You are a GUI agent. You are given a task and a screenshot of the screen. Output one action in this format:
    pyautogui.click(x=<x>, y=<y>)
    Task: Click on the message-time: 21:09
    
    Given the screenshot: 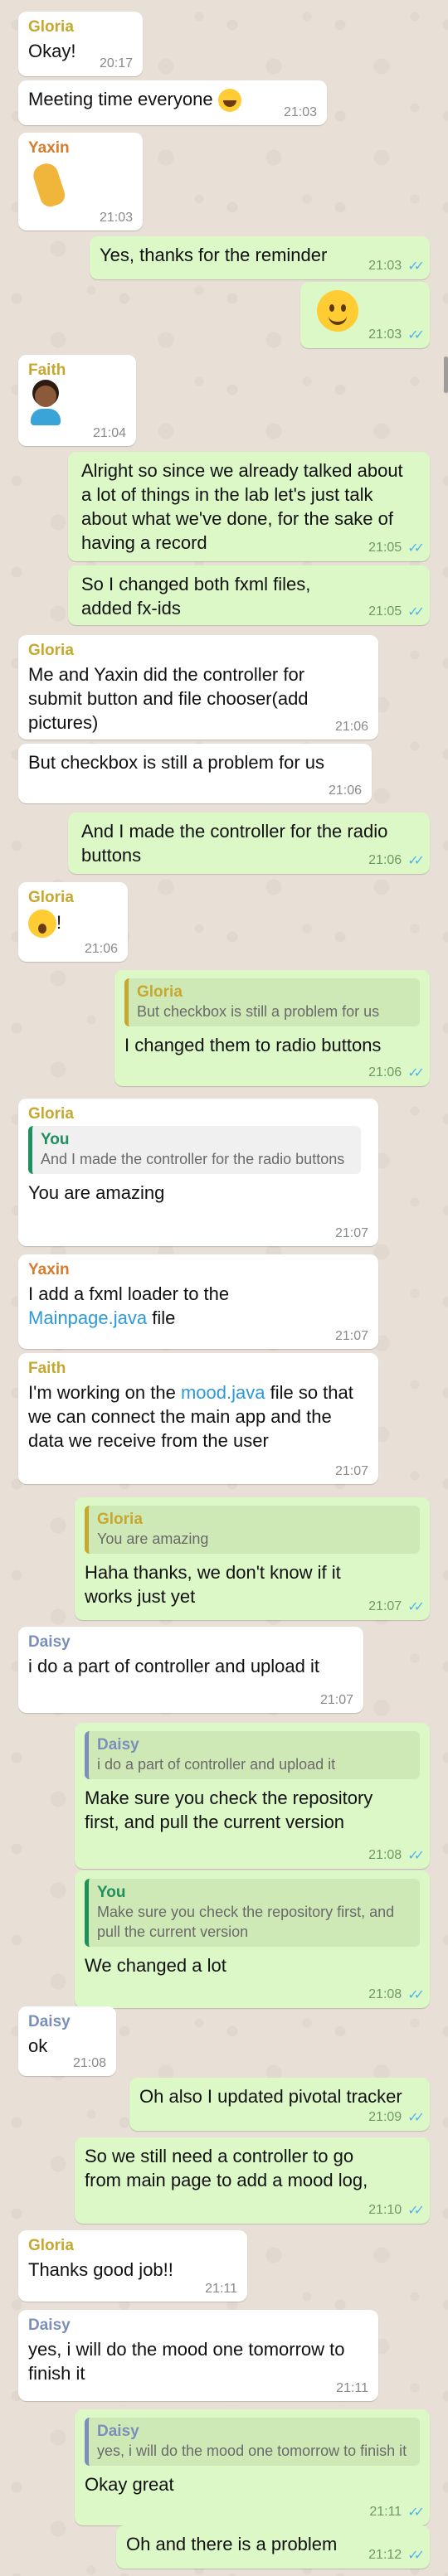 What is the action you would take?
    pyautogui.click(x=385, y=2117)
    